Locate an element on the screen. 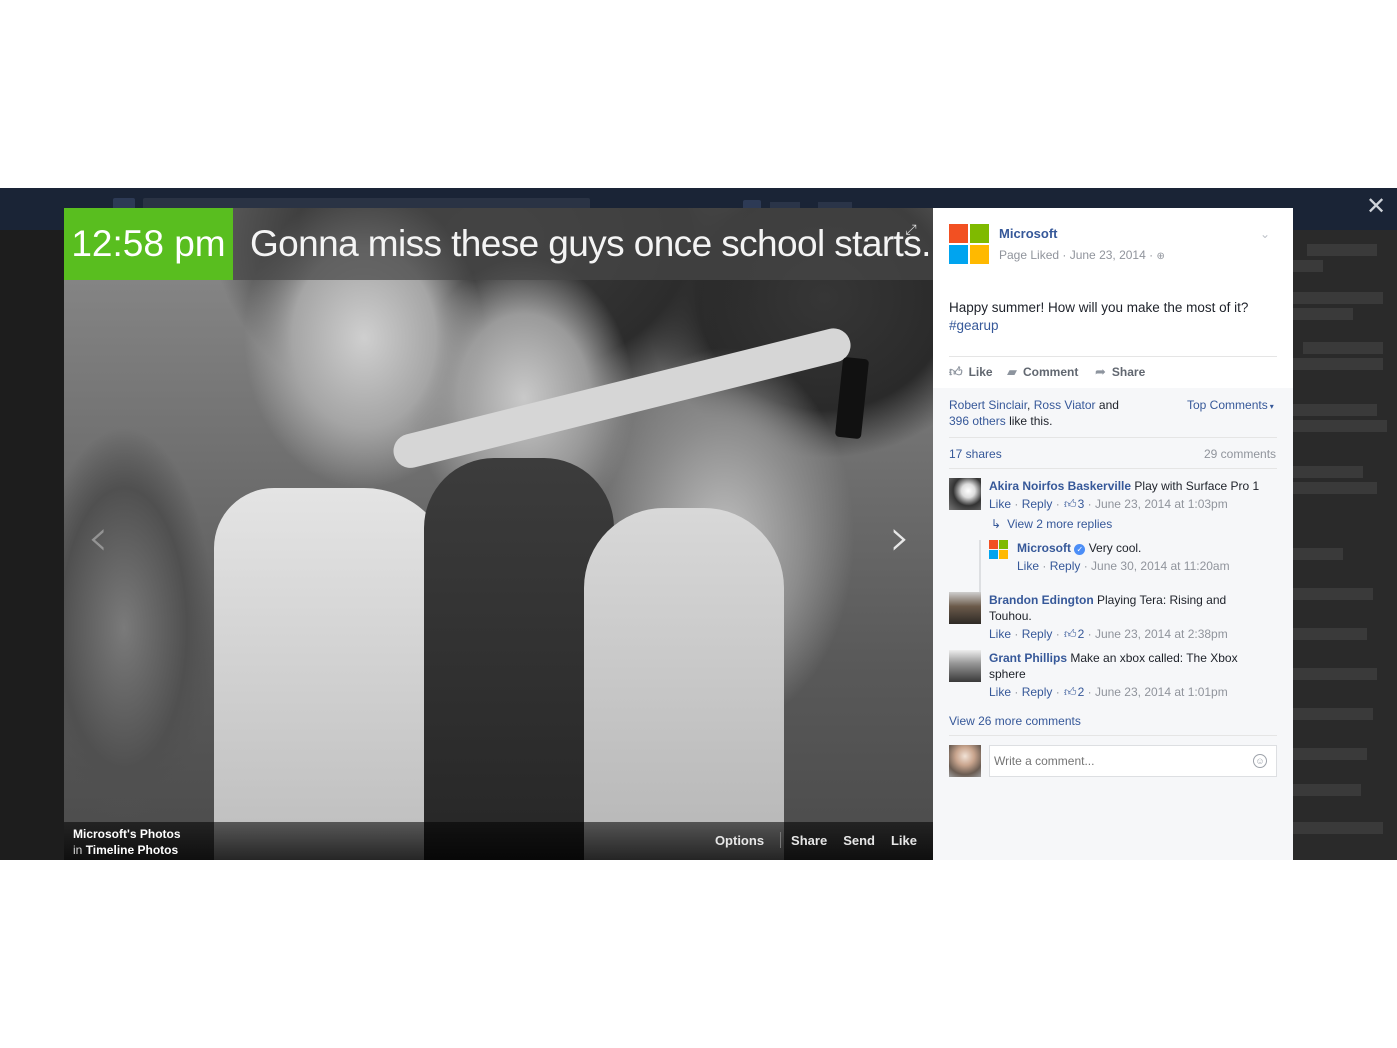  liker-link: Robert Sinclair is located at coordinates (988, 405).